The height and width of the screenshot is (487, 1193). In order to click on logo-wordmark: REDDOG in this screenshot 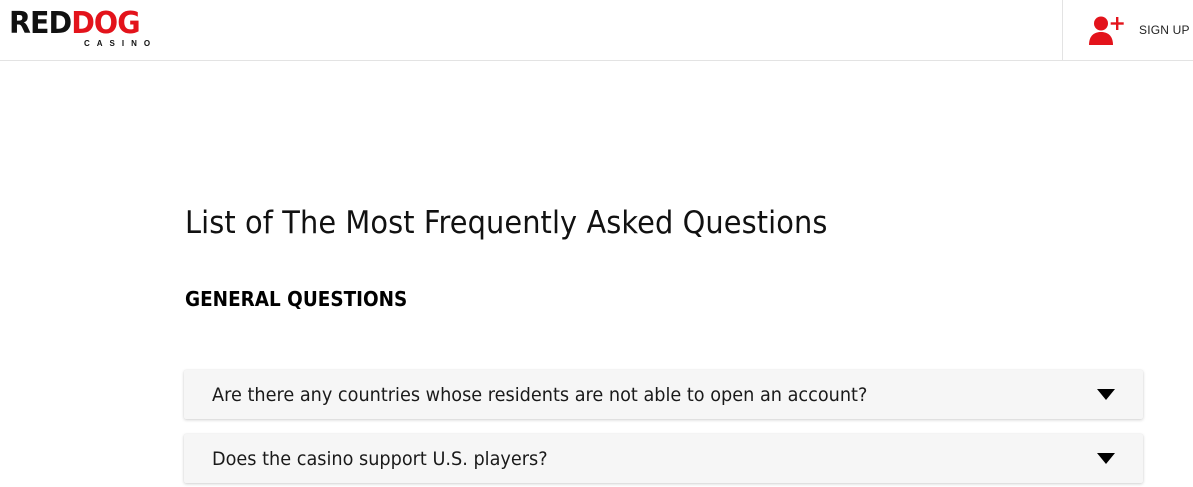, I will do `click(75, 23)`.